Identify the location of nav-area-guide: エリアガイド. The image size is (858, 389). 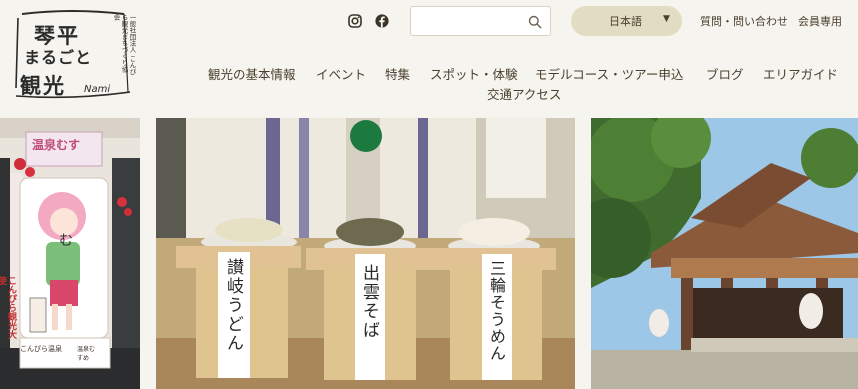
(800, 73).